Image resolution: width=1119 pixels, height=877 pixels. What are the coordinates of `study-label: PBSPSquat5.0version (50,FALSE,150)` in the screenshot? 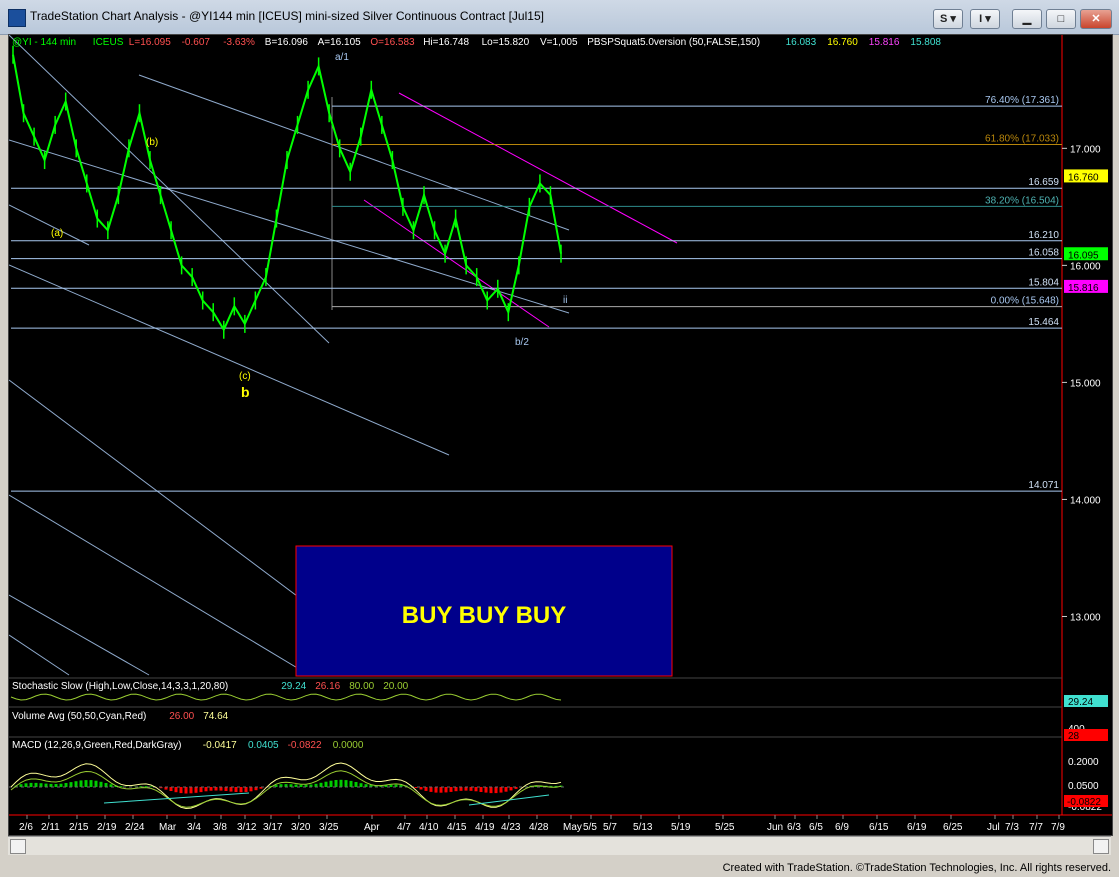 It's located at (673, 42).